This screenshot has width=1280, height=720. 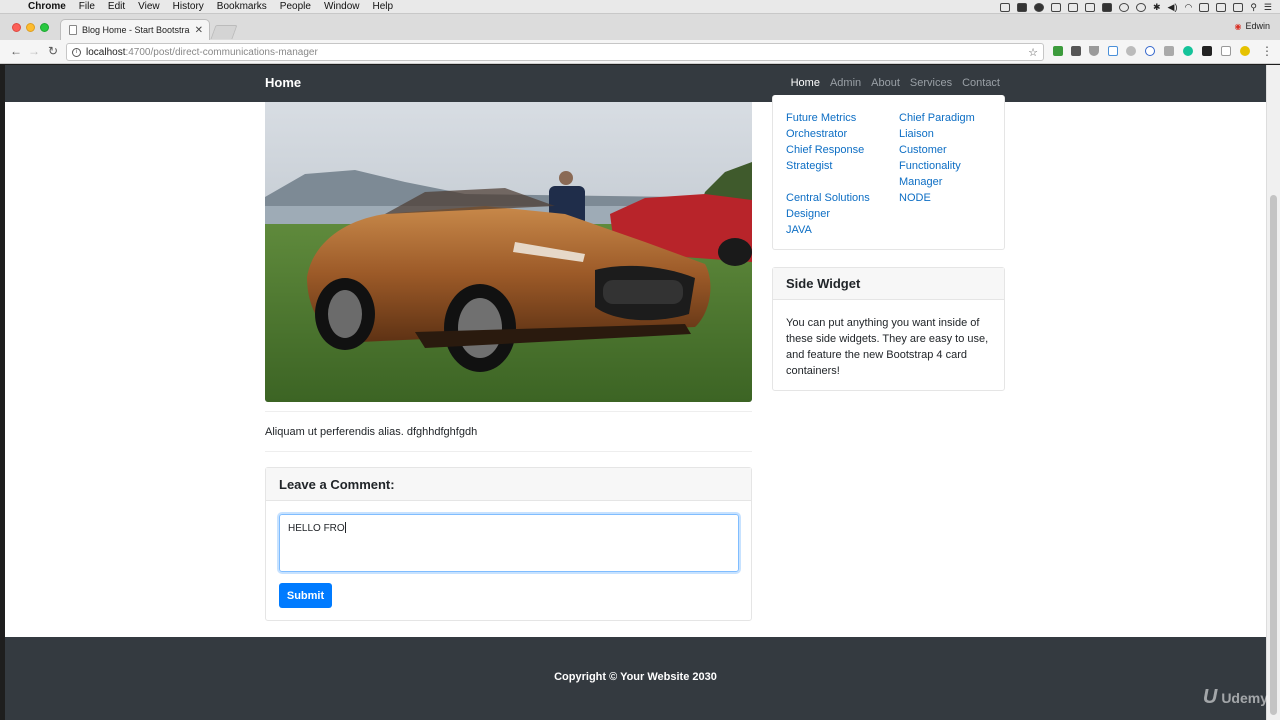 What do you see at coordinates (283, 82) in the screenshot?
I see `navbar-brand: Home` at bounding box center [283, 82].